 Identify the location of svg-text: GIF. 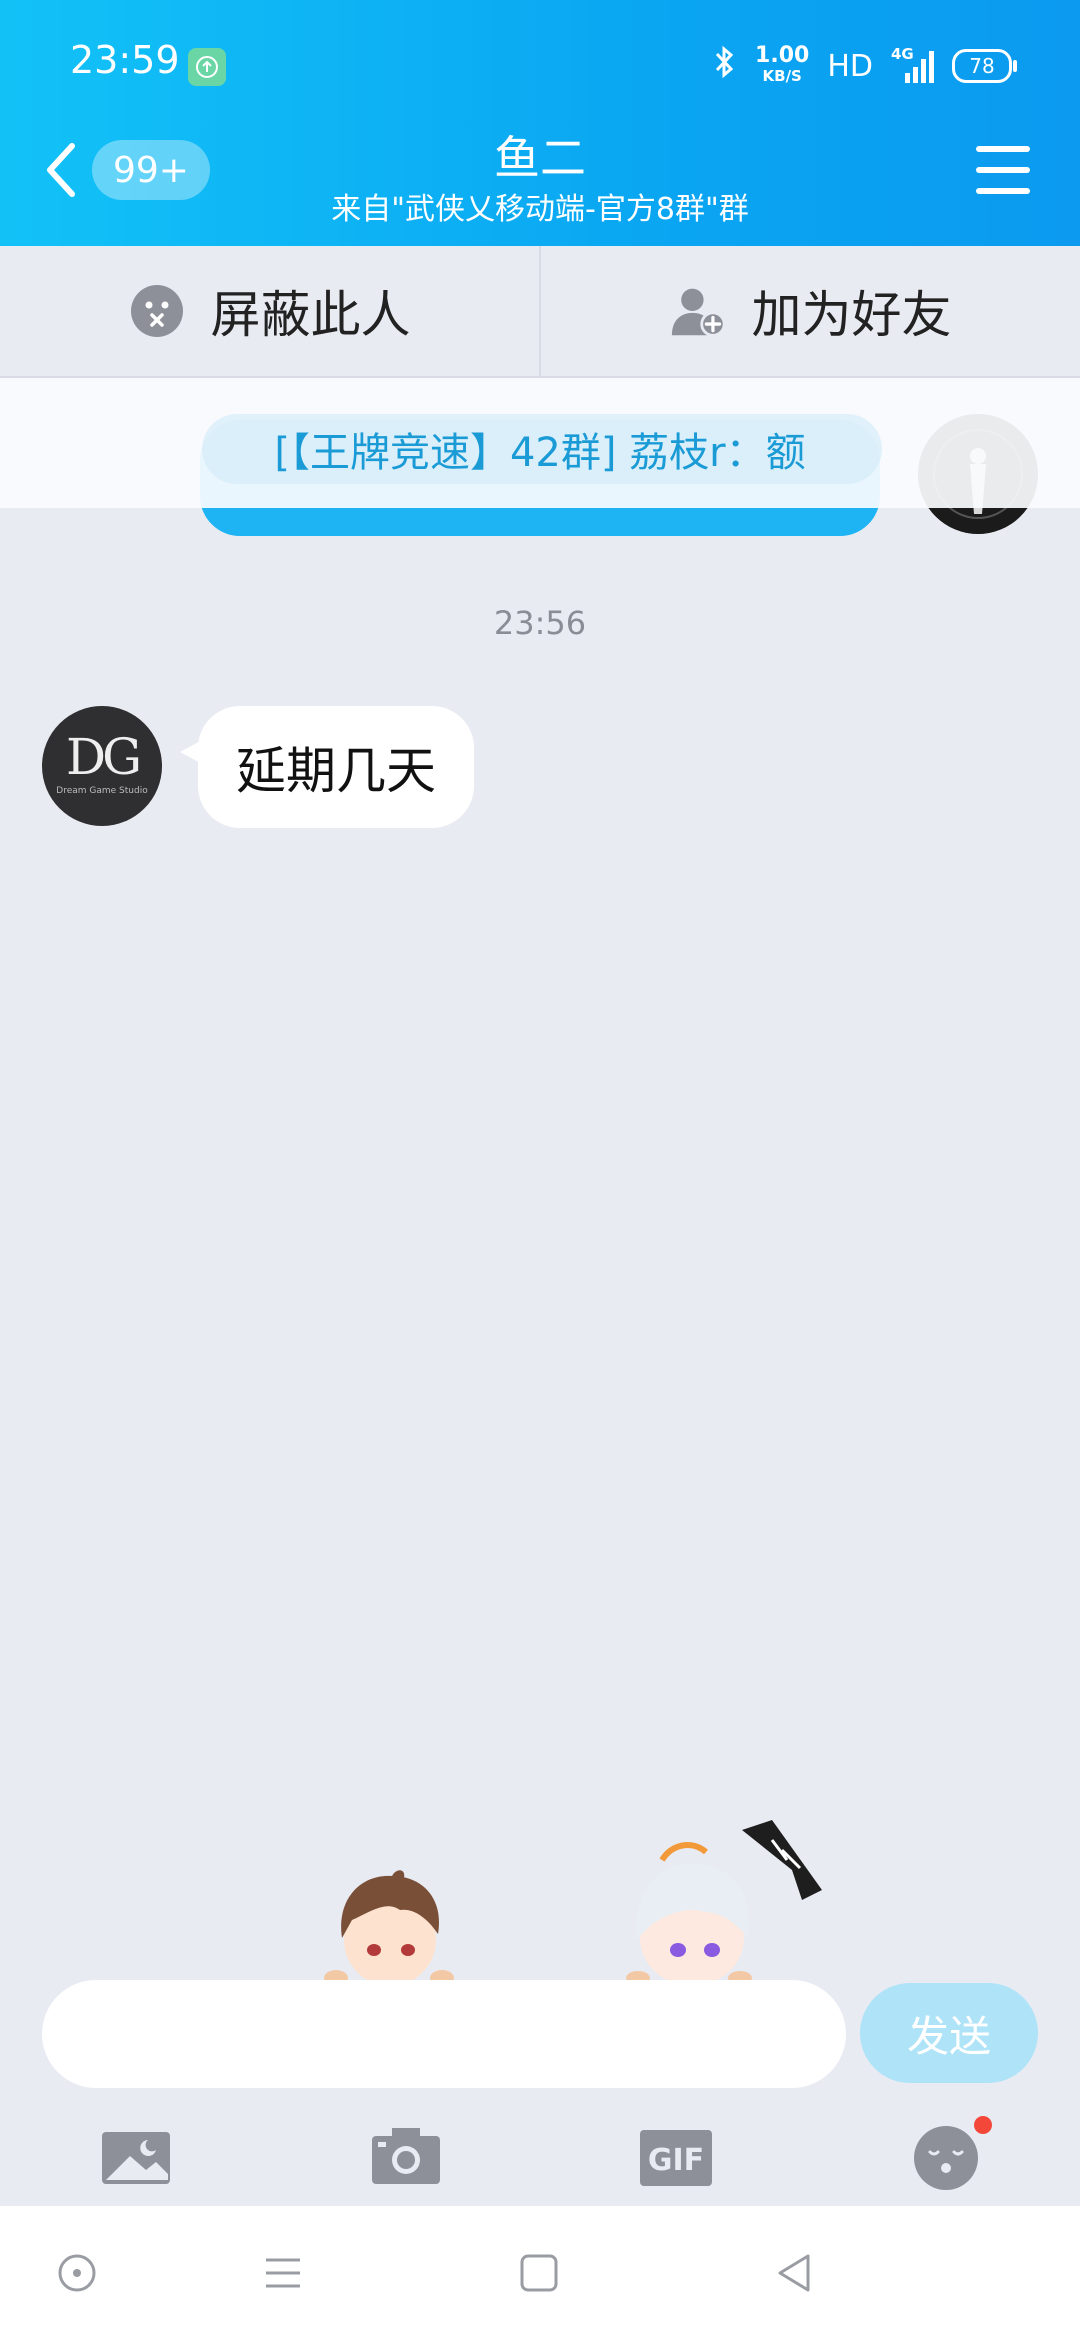
(676, 2160).